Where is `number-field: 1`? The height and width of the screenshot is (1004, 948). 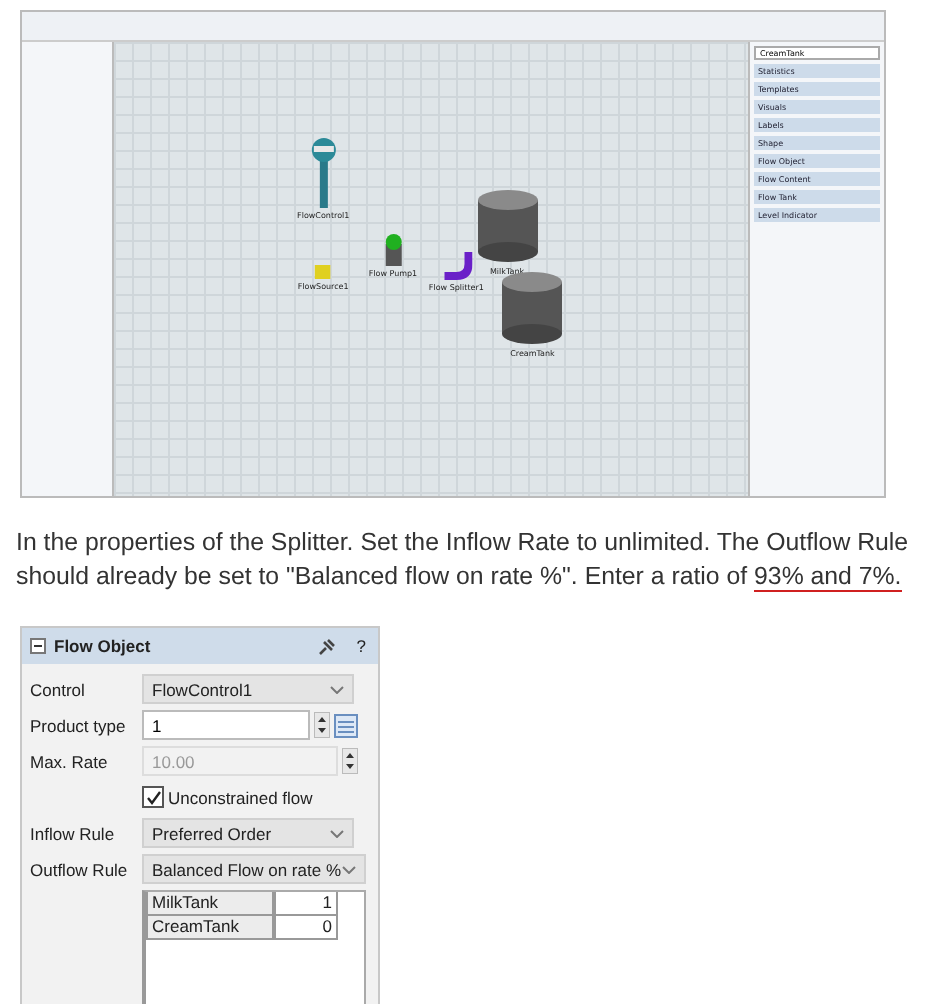 number-field: 1 is located at coordinates (226, 725).